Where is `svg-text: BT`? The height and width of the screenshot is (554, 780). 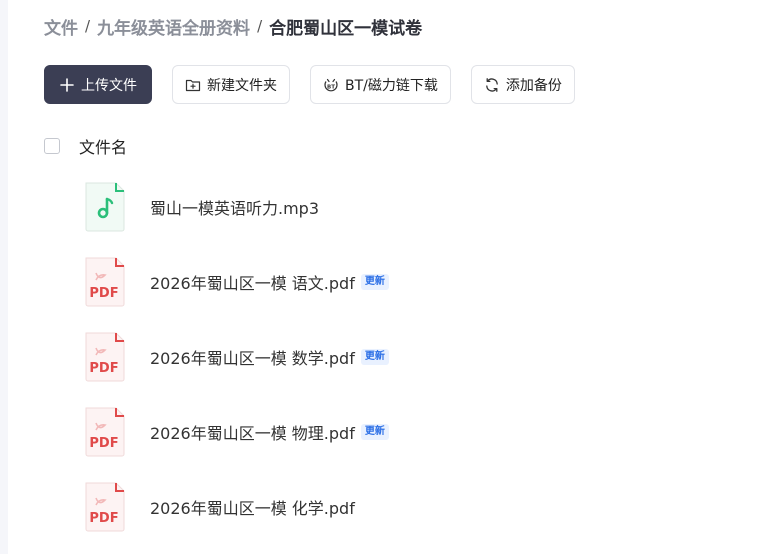 svg-text: BT is located at coordinates (331, 87).